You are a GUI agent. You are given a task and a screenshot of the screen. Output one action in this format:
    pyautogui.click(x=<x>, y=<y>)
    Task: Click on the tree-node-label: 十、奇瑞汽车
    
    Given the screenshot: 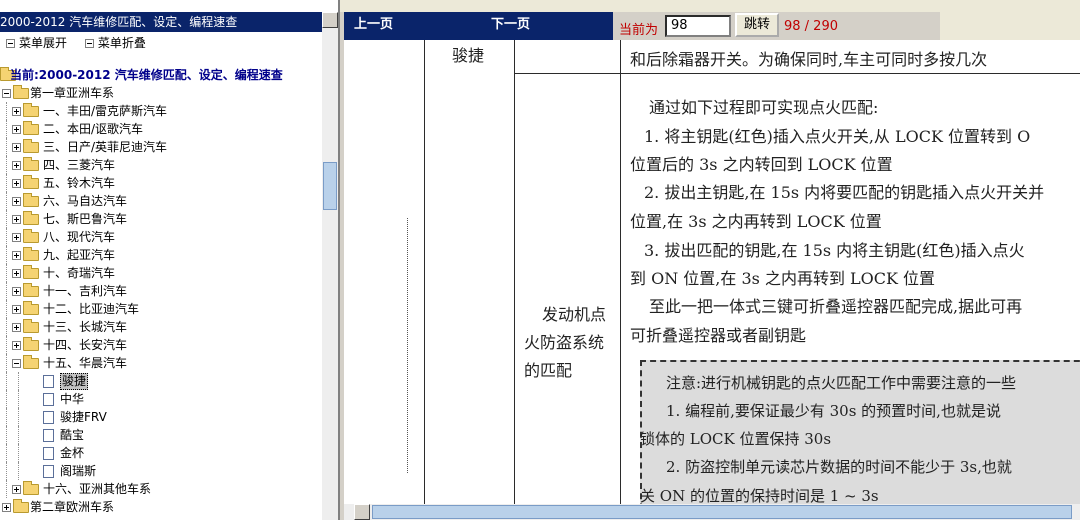 What is the action you would take?
    pyautogui.click(x=79, y=273)
    